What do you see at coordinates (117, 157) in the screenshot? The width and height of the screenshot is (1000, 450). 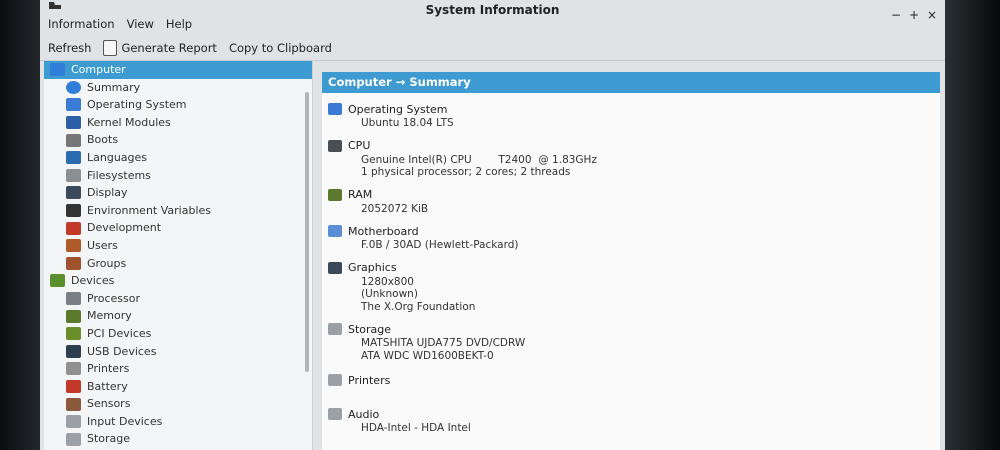 I see `tree-label: Languages` at bounding box center [117, 157].